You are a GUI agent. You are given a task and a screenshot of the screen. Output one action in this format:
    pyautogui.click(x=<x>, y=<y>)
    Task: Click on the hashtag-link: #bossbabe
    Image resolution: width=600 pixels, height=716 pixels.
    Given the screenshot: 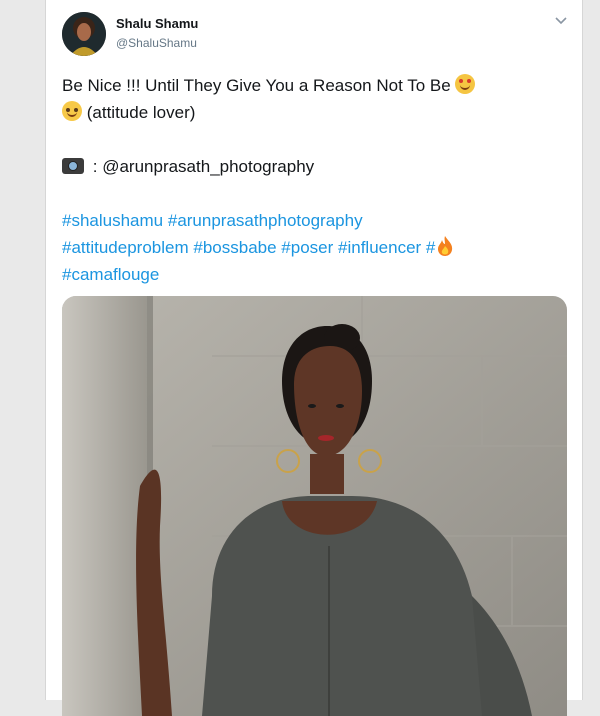 What is the action you would take?
    pyautogui.click(x=234, y=247)
    